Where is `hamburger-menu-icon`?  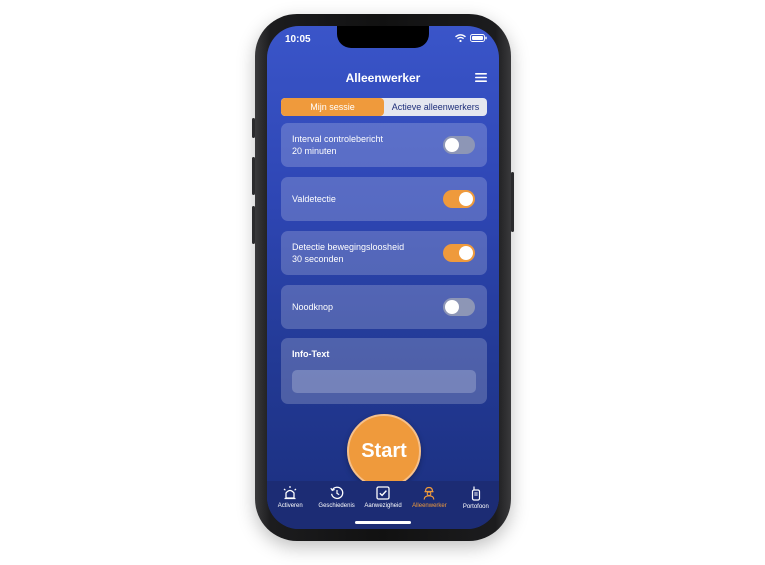 hamburger-menu-icon is located at coordinates (481, 77).